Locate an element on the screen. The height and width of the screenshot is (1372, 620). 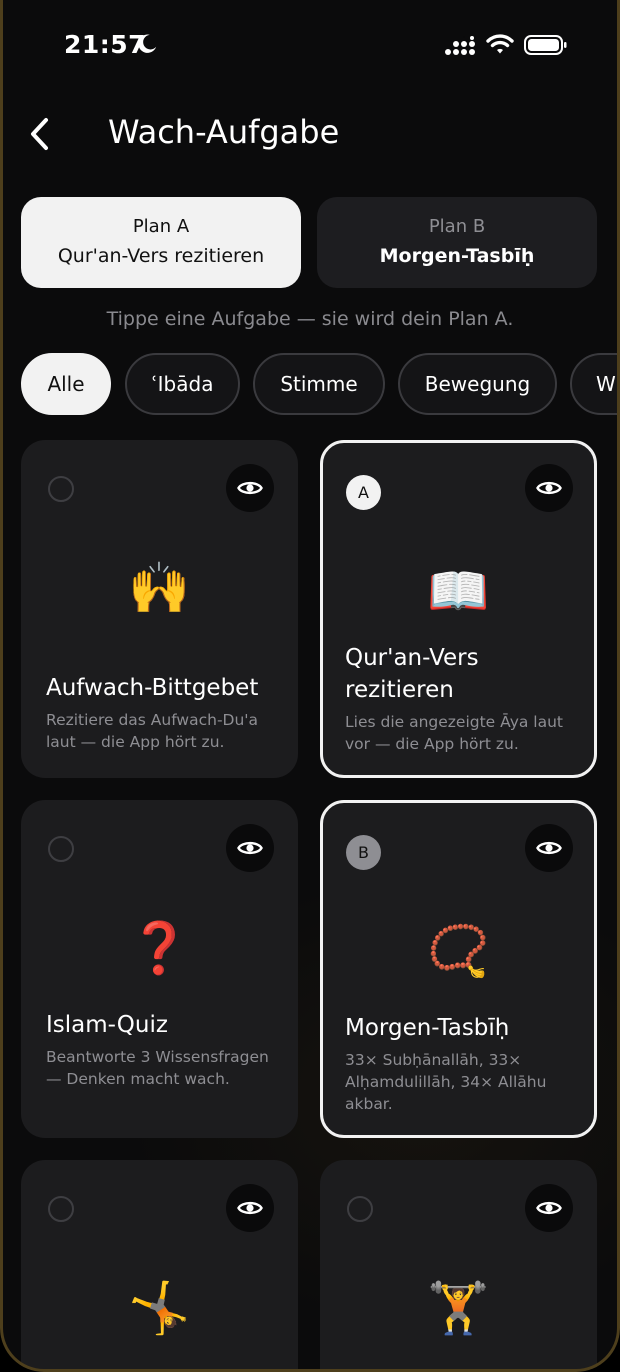
task-title: Morgen-Tasbīḥ is located at coordinates (427, 1028).